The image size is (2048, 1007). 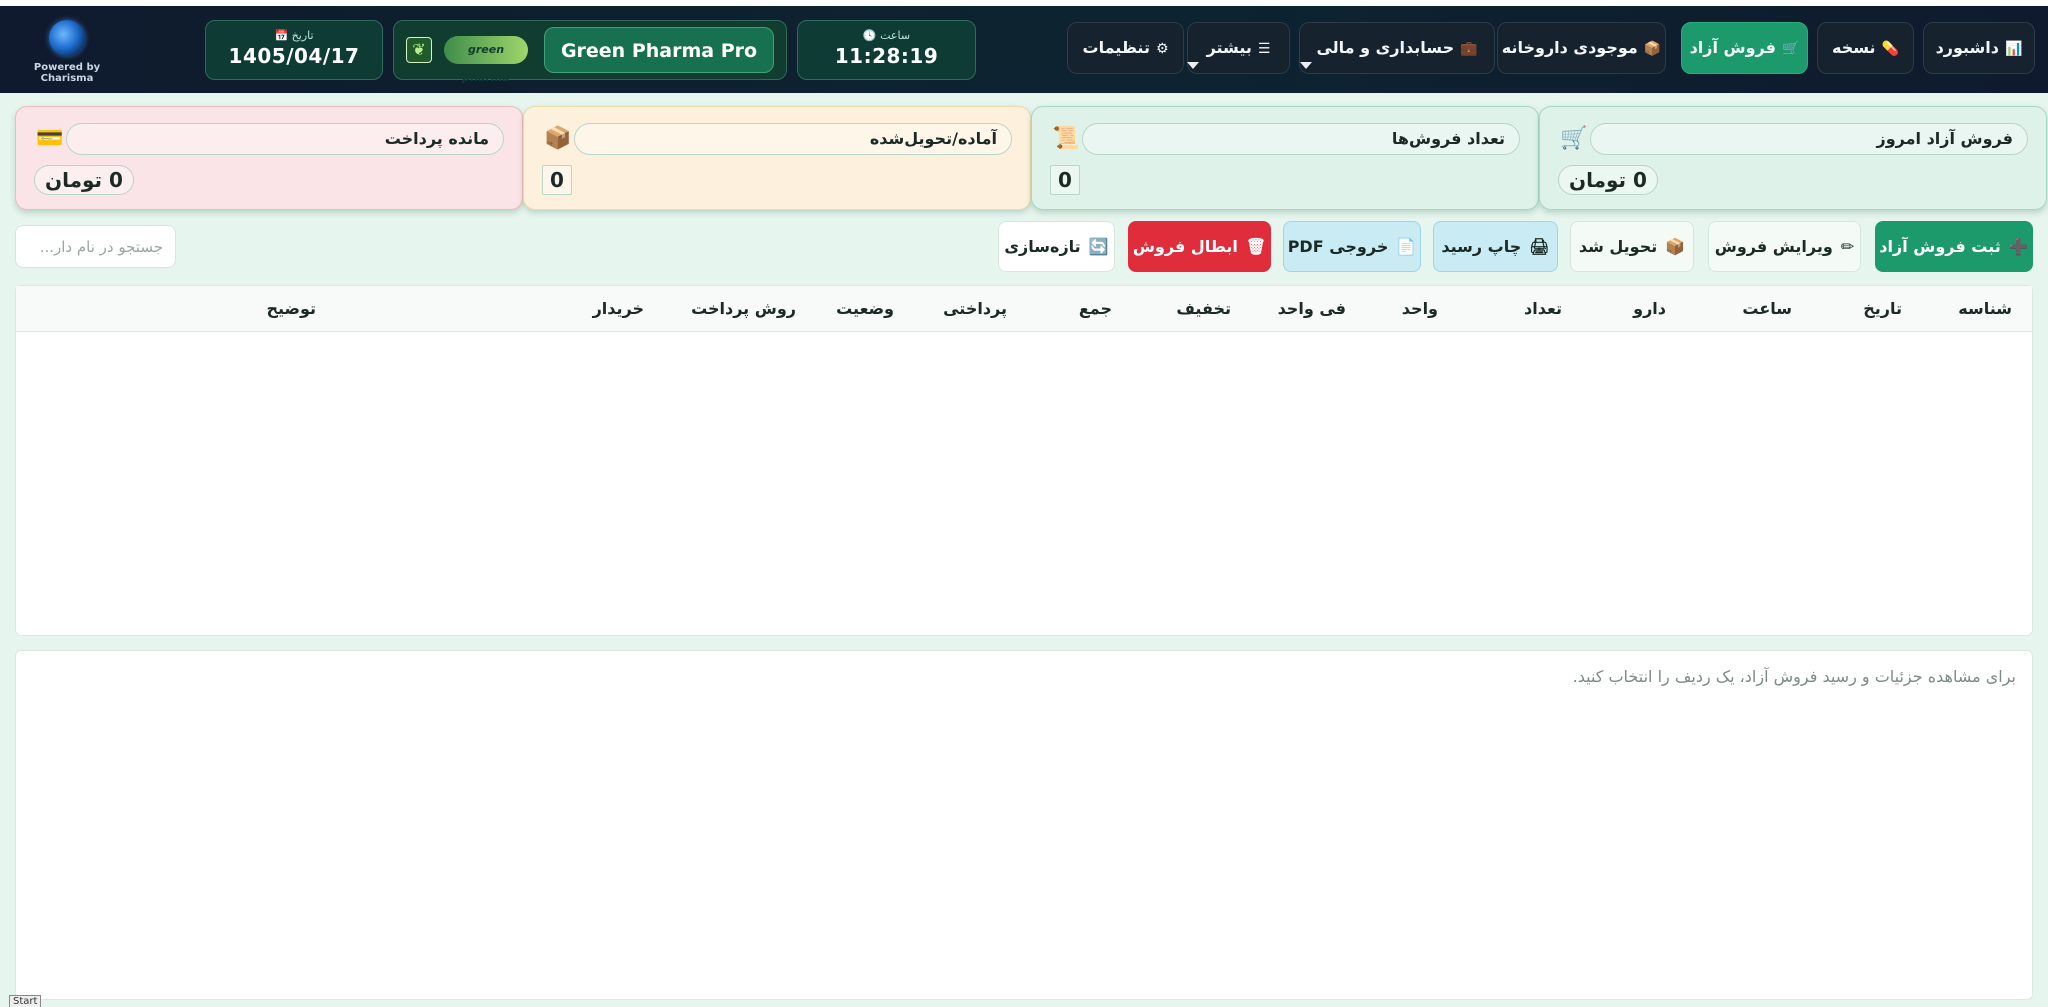 I want to click on stat-title: مانده پرداخت, so click(x=285, y=139).